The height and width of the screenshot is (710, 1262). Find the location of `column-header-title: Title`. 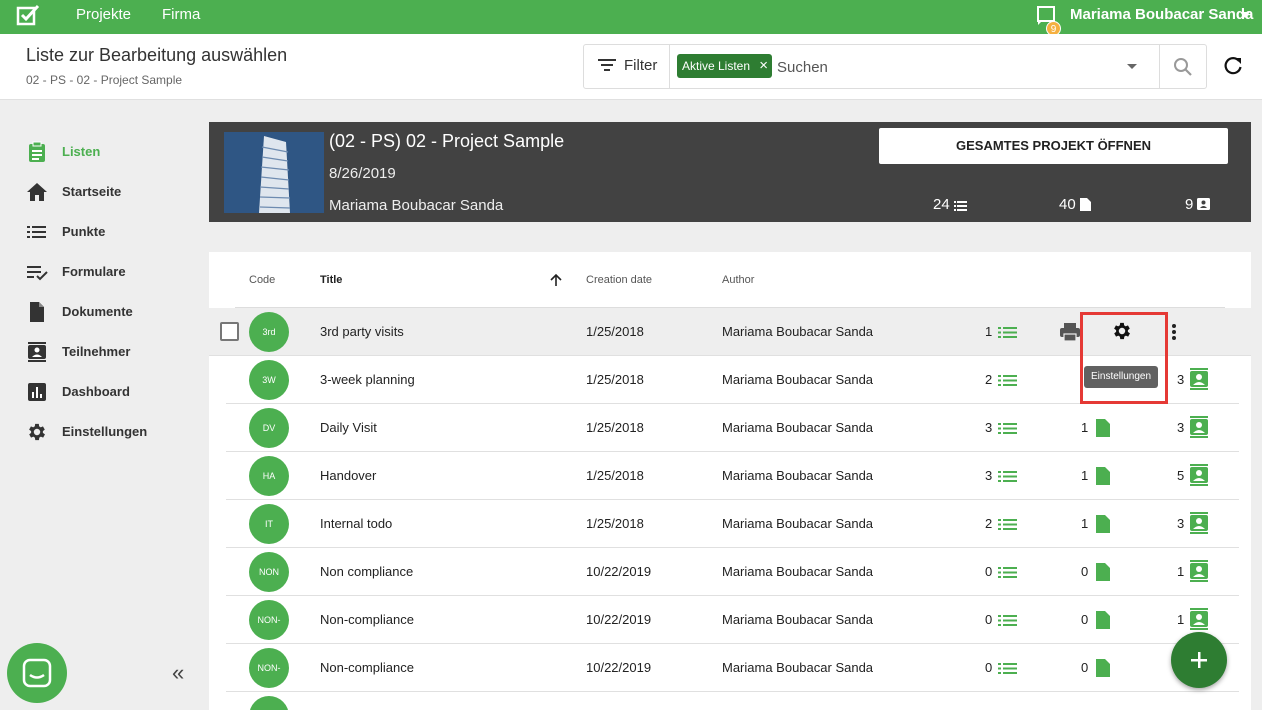

column-header-title: Title is located at coordinates (331, 280).